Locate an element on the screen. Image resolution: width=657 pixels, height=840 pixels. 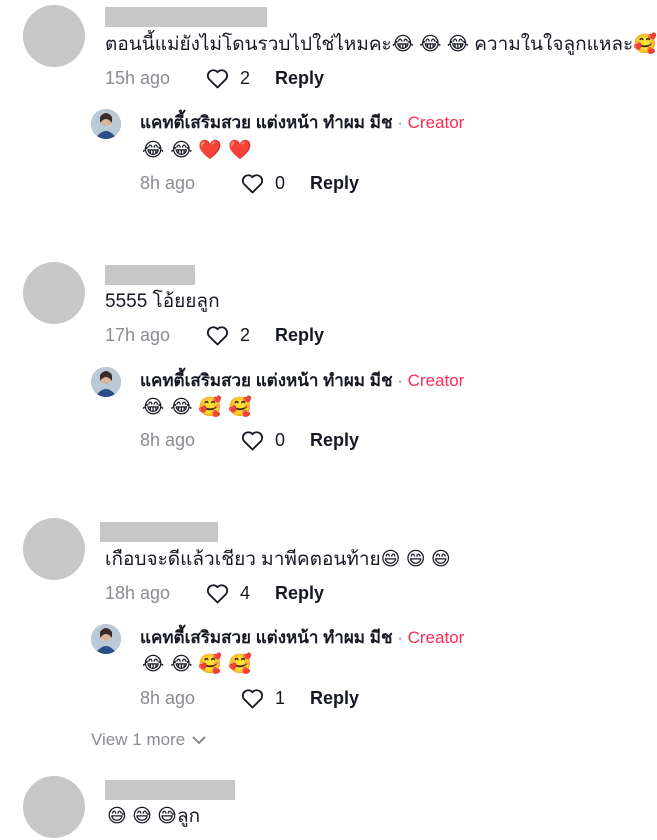
comment-meta: 15h ago 2 Reply is located at coordinates (214, 78).